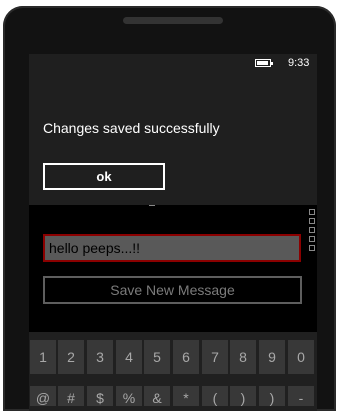 This screenshot has height=411, width=339. I want to click on status-bar: 9:33, so click(173, 64).